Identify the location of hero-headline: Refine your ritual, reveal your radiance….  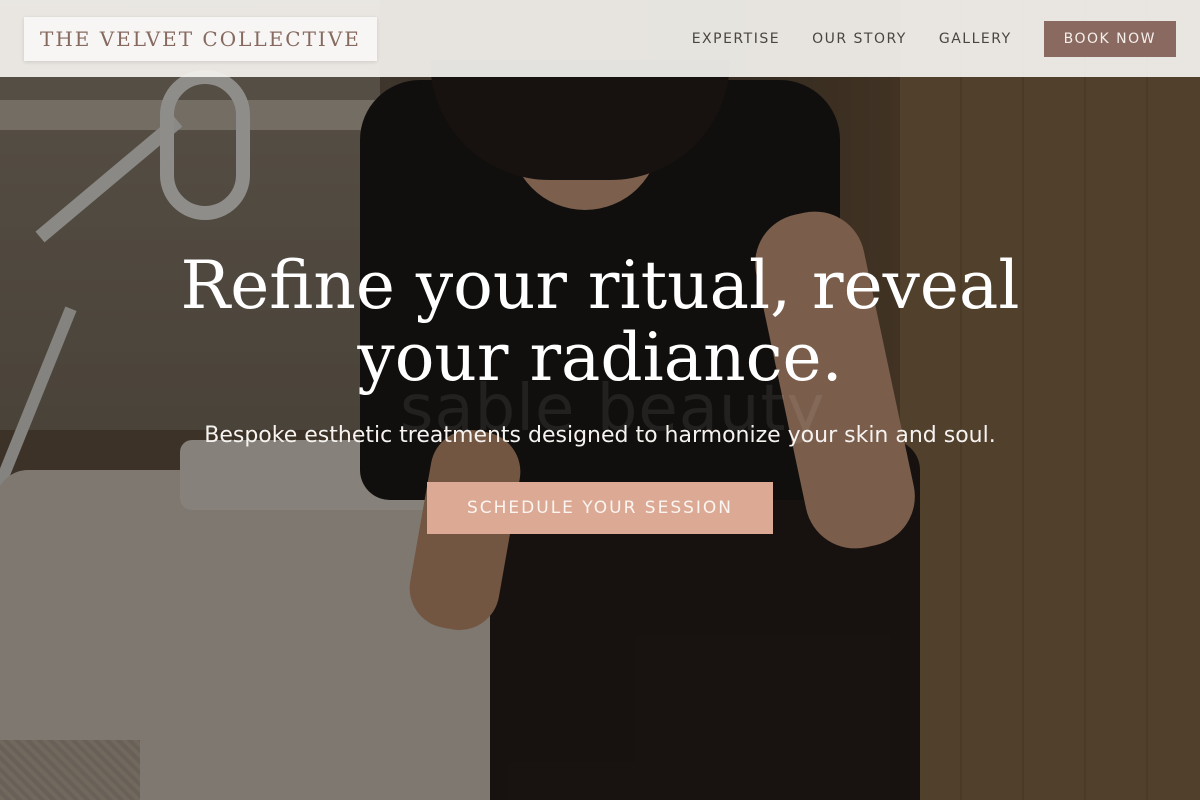
(600, 321).